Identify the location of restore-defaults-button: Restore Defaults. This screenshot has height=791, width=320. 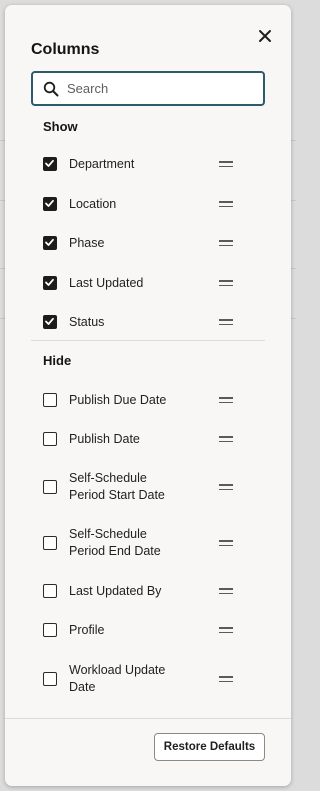
(209, 747).